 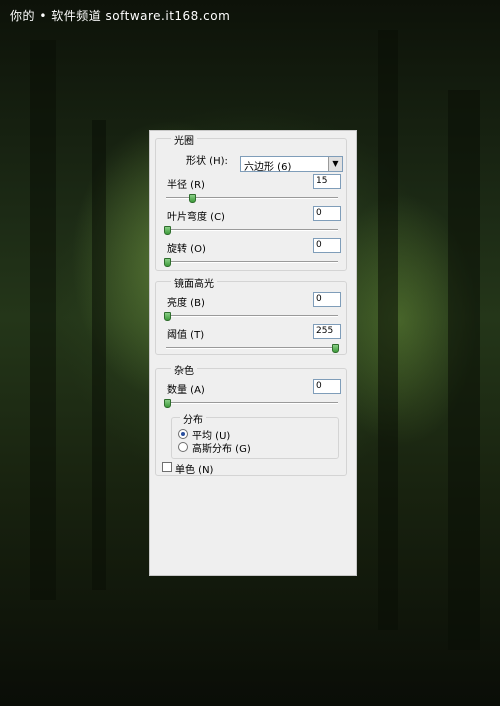 I want to click on gaussian-radio, so click(x=183, y=447).